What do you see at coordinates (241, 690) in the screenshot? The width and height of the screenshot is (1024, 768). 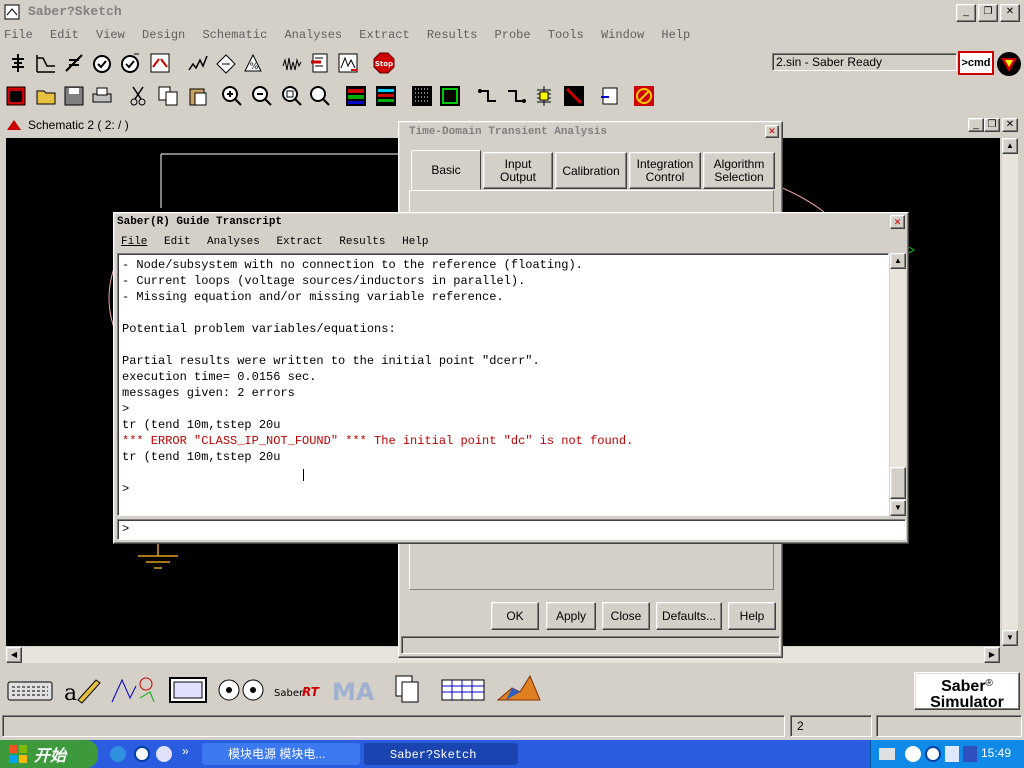 I see `hazard-icon` at bounding box center [241, 690].